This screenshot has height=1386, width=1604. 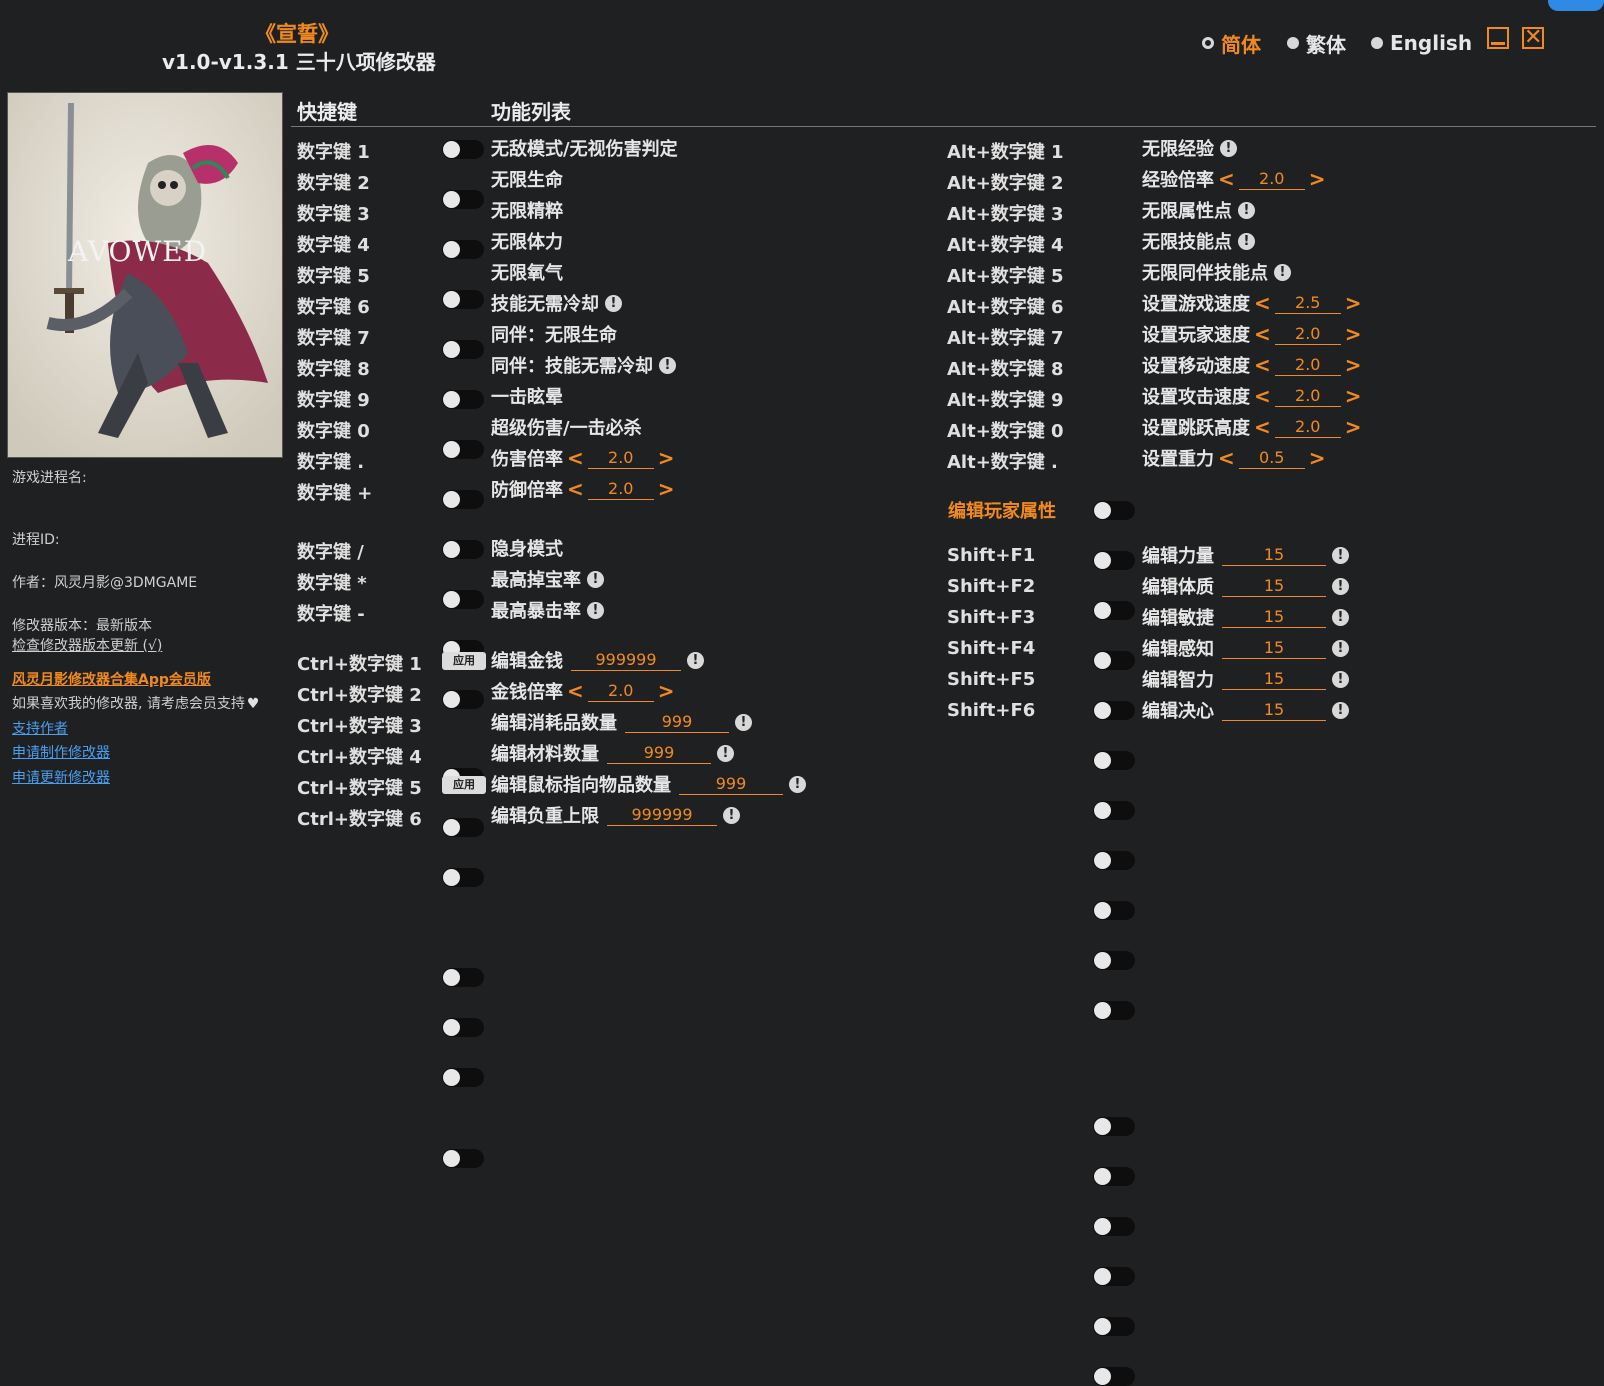 What do you see at coordinates (111, 679) in the screenshot?
I see `app-member-link: 风灵月影修改器合集App会员版` at bounding box center [111, 679].